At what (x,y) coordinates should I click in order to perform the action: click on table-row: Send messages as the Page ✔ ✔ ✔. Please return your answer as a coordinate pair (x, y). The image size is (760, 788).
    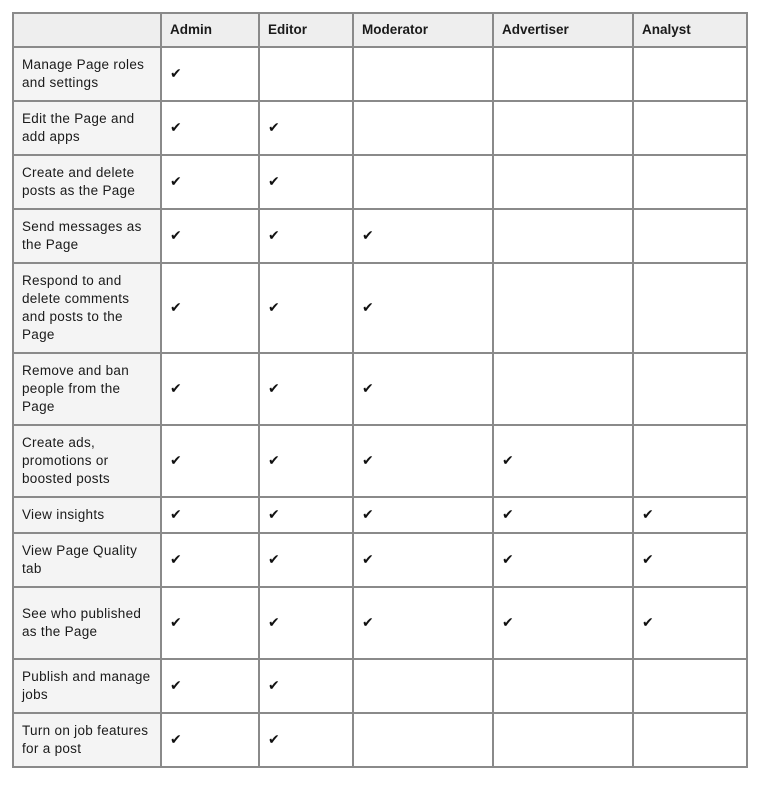
    Looking at the image, I should click on (380, 236).